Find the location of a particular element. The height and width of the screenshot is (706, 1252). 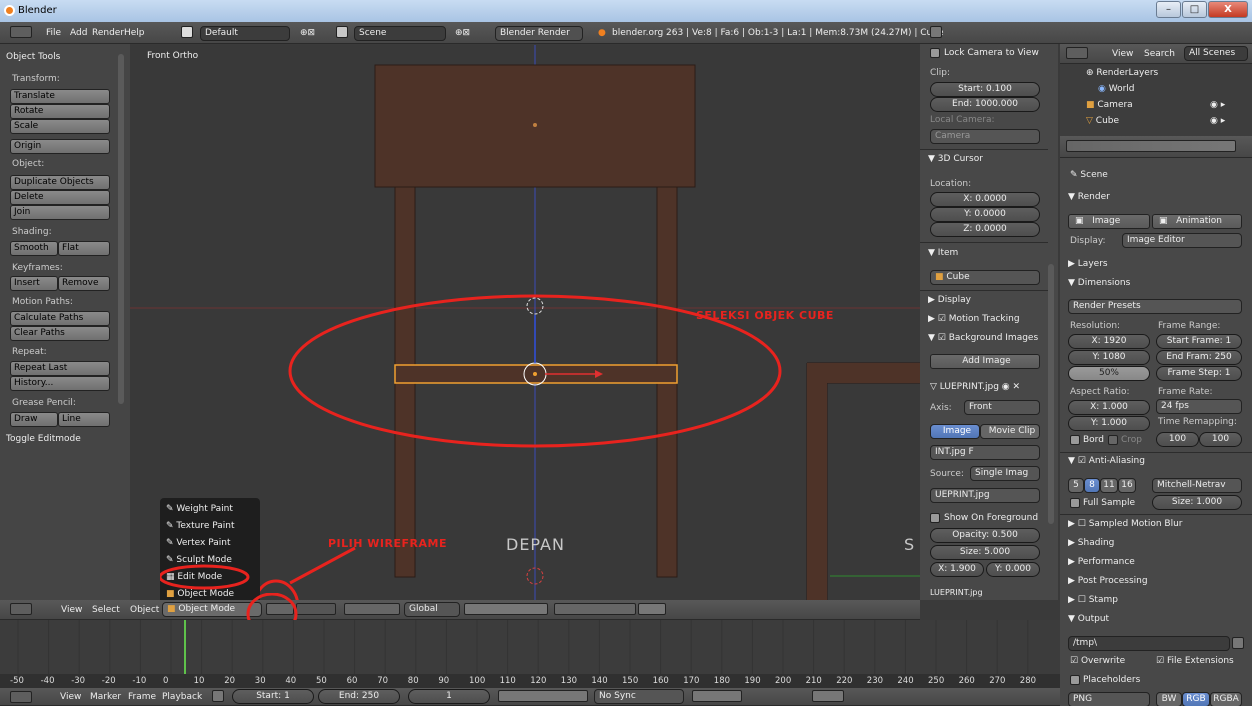

duplicate-objects-button: Duplicate Objects is located at coordinates (60, 182).